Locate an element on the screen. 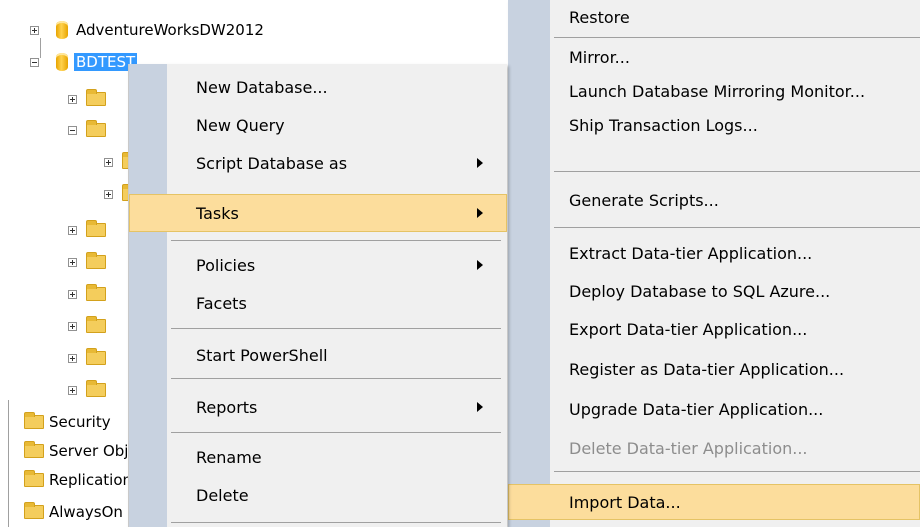  menu-item-label: Delete is located at coordinates (222, 495).